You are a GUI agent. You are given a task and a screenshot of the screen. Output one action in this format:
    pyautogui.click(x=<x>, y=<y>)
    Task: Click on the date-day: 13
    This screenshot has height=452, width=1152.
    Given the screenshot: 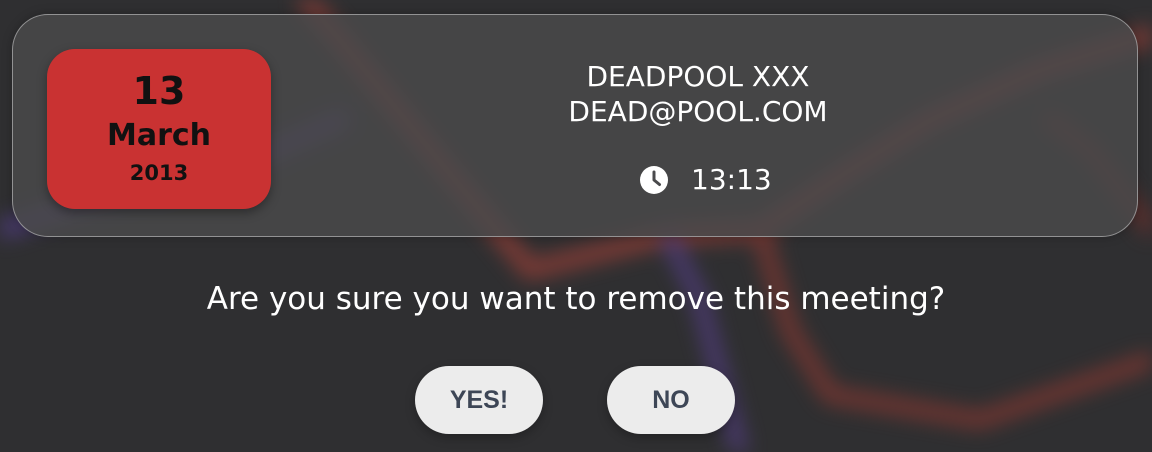 What is the action you would take?
    pyautogui.click(x=159, y=91)
    